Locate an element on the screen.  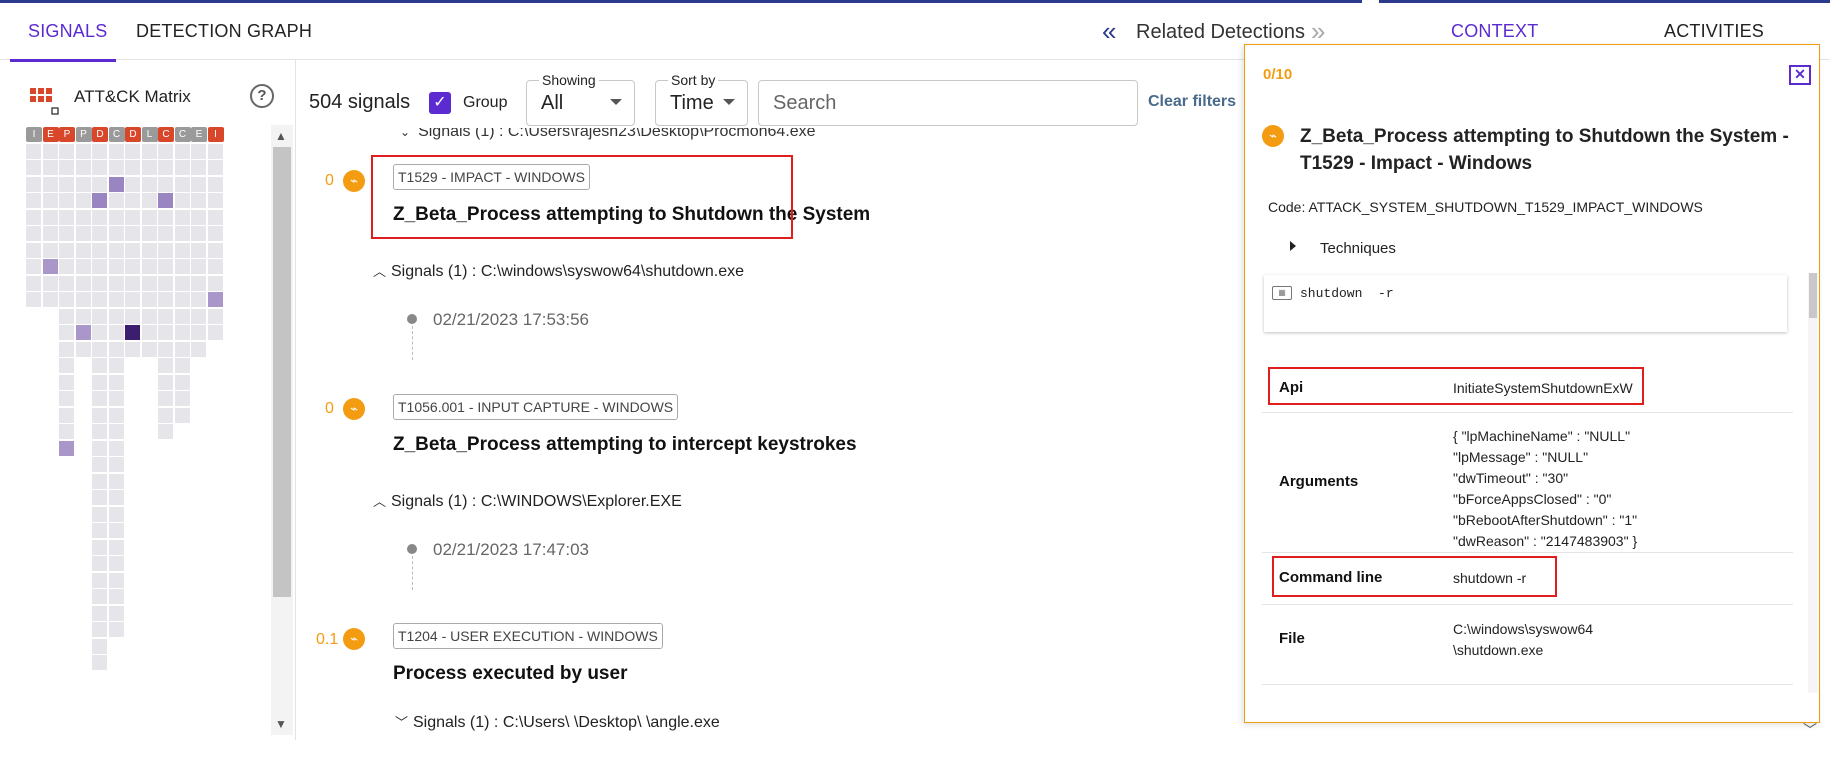
clear-filters-link: Clear filters is located at coordinates (1192, 102).